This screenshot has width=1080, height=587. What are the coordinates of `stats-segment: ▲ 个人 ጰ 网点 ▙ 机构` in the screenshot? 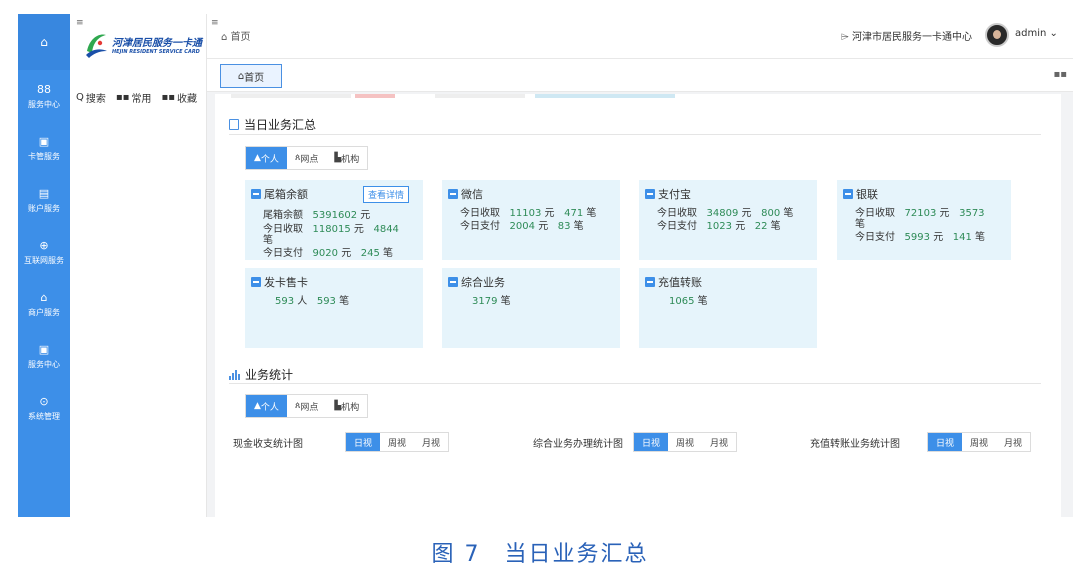 It's located at (307, 406).